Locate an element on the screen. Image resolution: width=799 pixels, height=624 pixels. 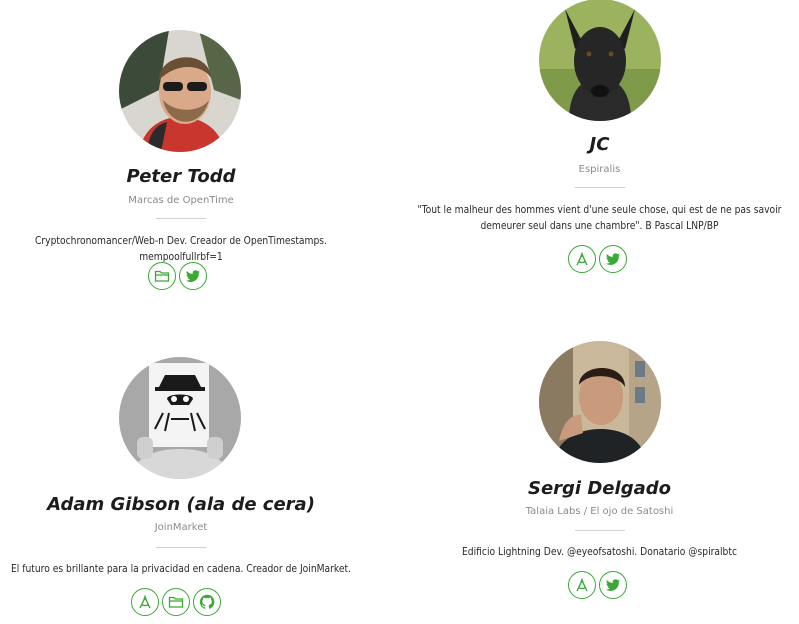
folder-link is located at coordinates (176, 602).